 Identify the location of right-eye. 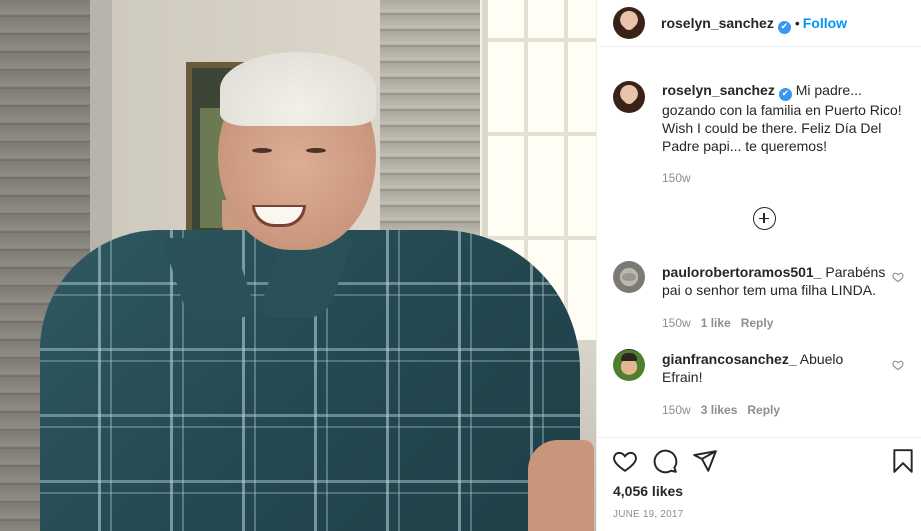
(316, 150).